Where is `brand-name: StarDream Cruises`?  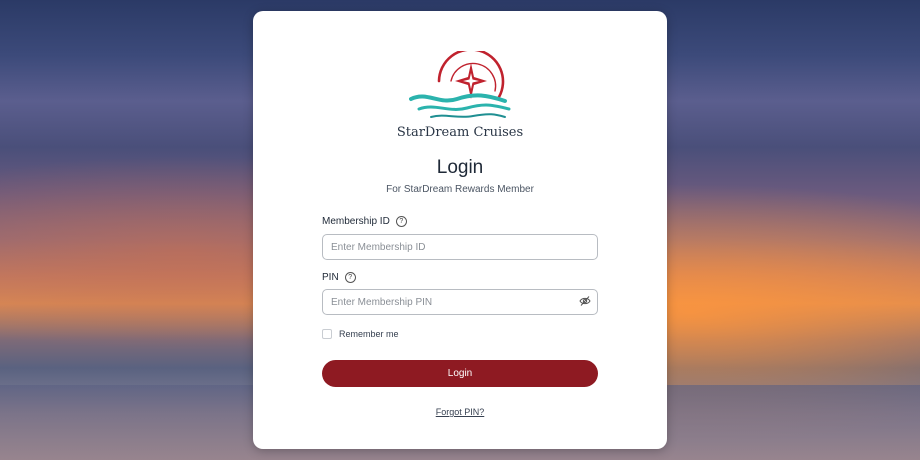
brand-name: StarDream Cruises is located at coordinates (460, 132).